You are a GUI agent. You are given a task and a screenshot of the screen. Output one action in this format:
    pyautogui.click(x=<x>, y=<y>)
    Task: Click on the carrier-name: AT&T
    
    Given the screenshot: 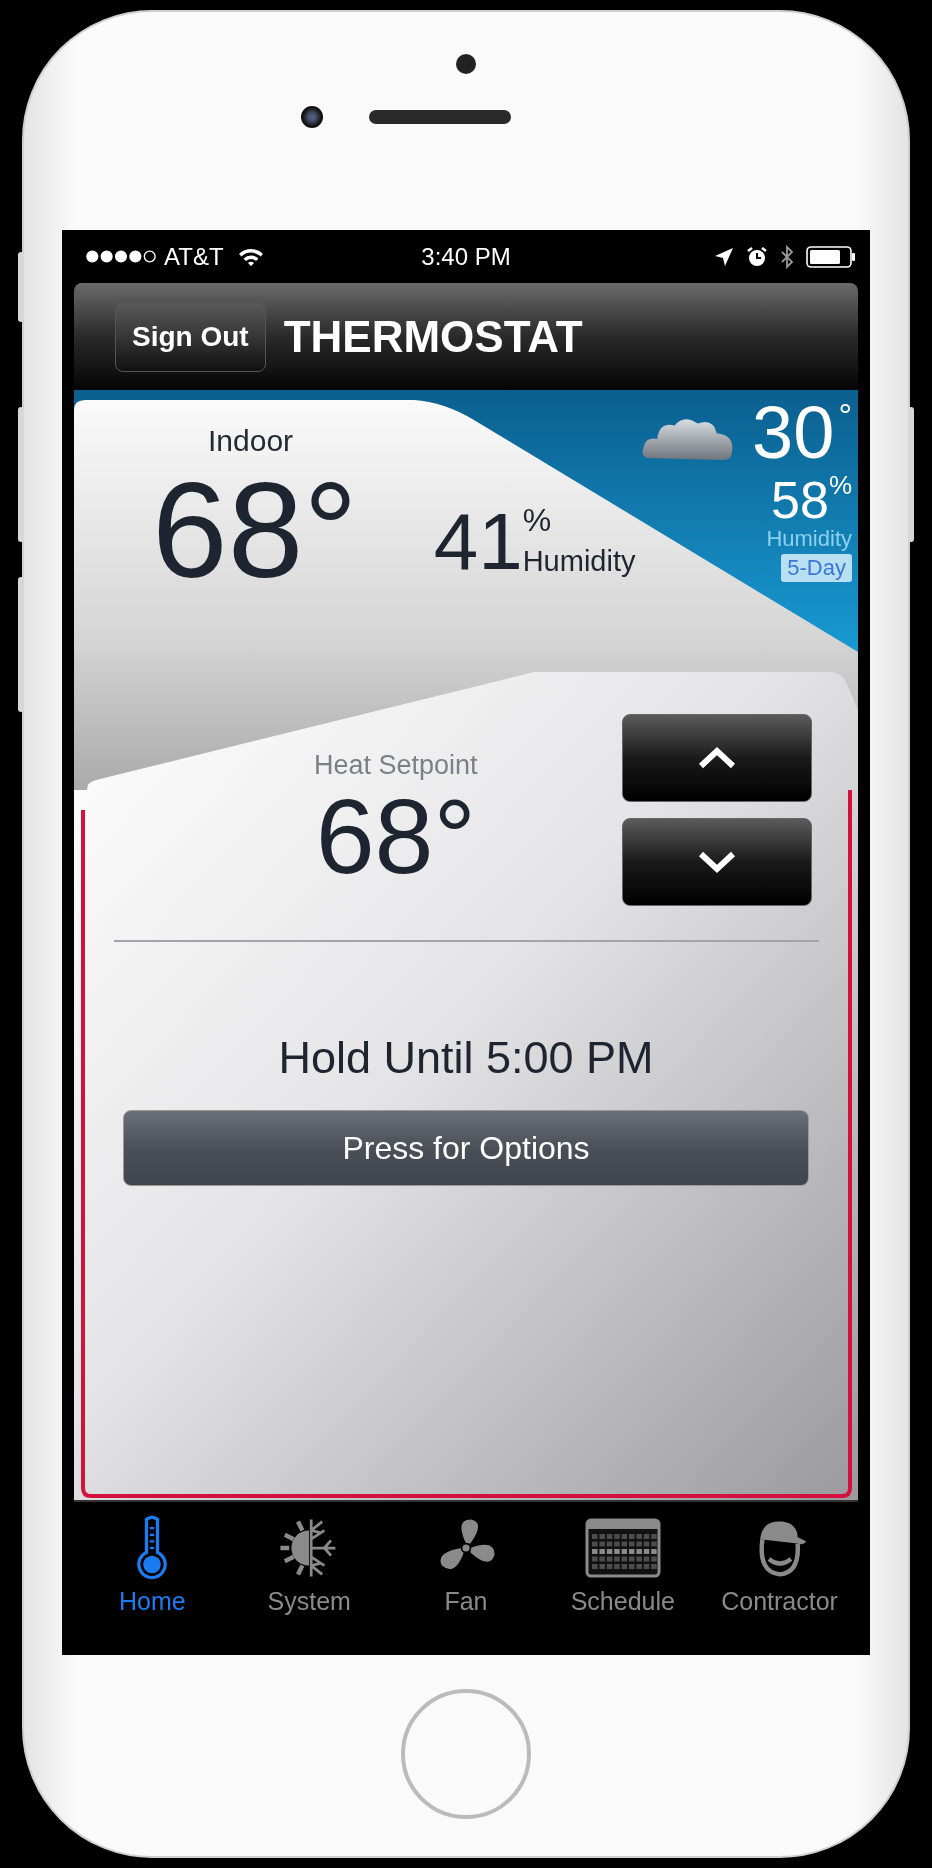 What is the action you would take?
    pyautogui.click(x=194, y=256)
    